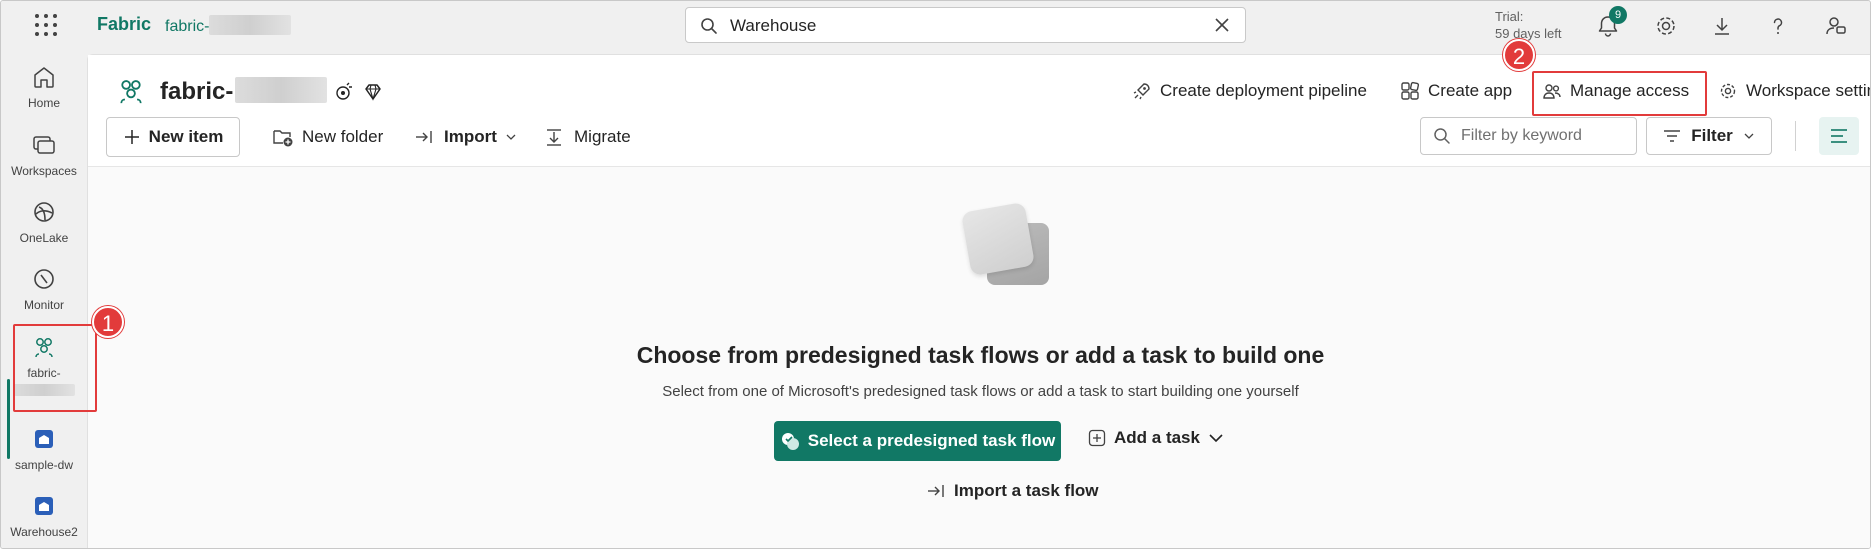 The height and width of the screenshot is (549, 1871). I want to click on trial-label: Trial:, so click(1509, 16).